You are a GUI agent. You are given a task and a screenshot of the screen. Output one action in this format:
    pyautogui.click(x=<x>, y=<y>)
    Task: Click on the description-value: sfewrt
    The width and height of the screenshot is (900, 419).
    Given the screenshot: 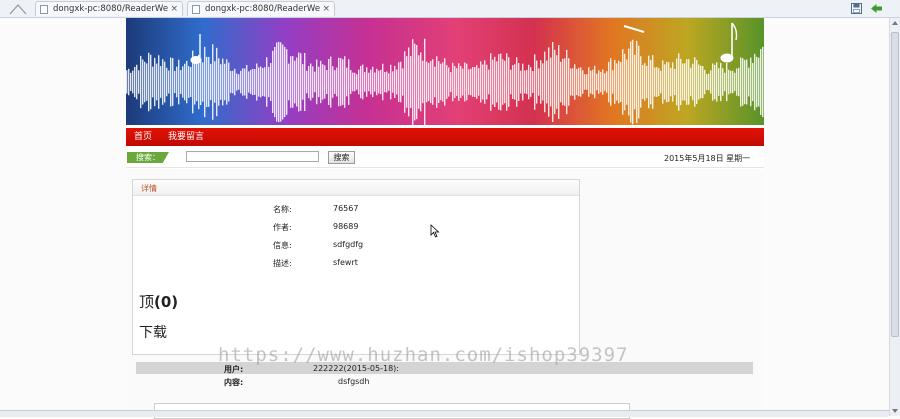 What is the action you would take?
    pyautogui.click(x=345, y=262)
    